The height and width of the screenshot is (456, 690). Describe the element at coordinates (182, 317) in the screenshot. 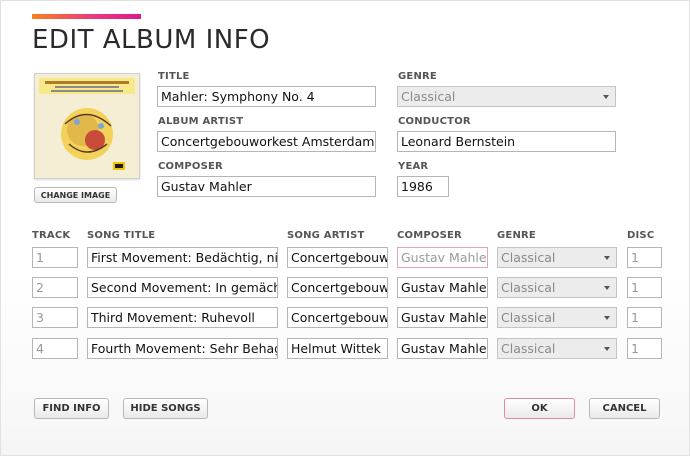

I see `song-title-field: Third Movement: Ruhevoll` at that location.